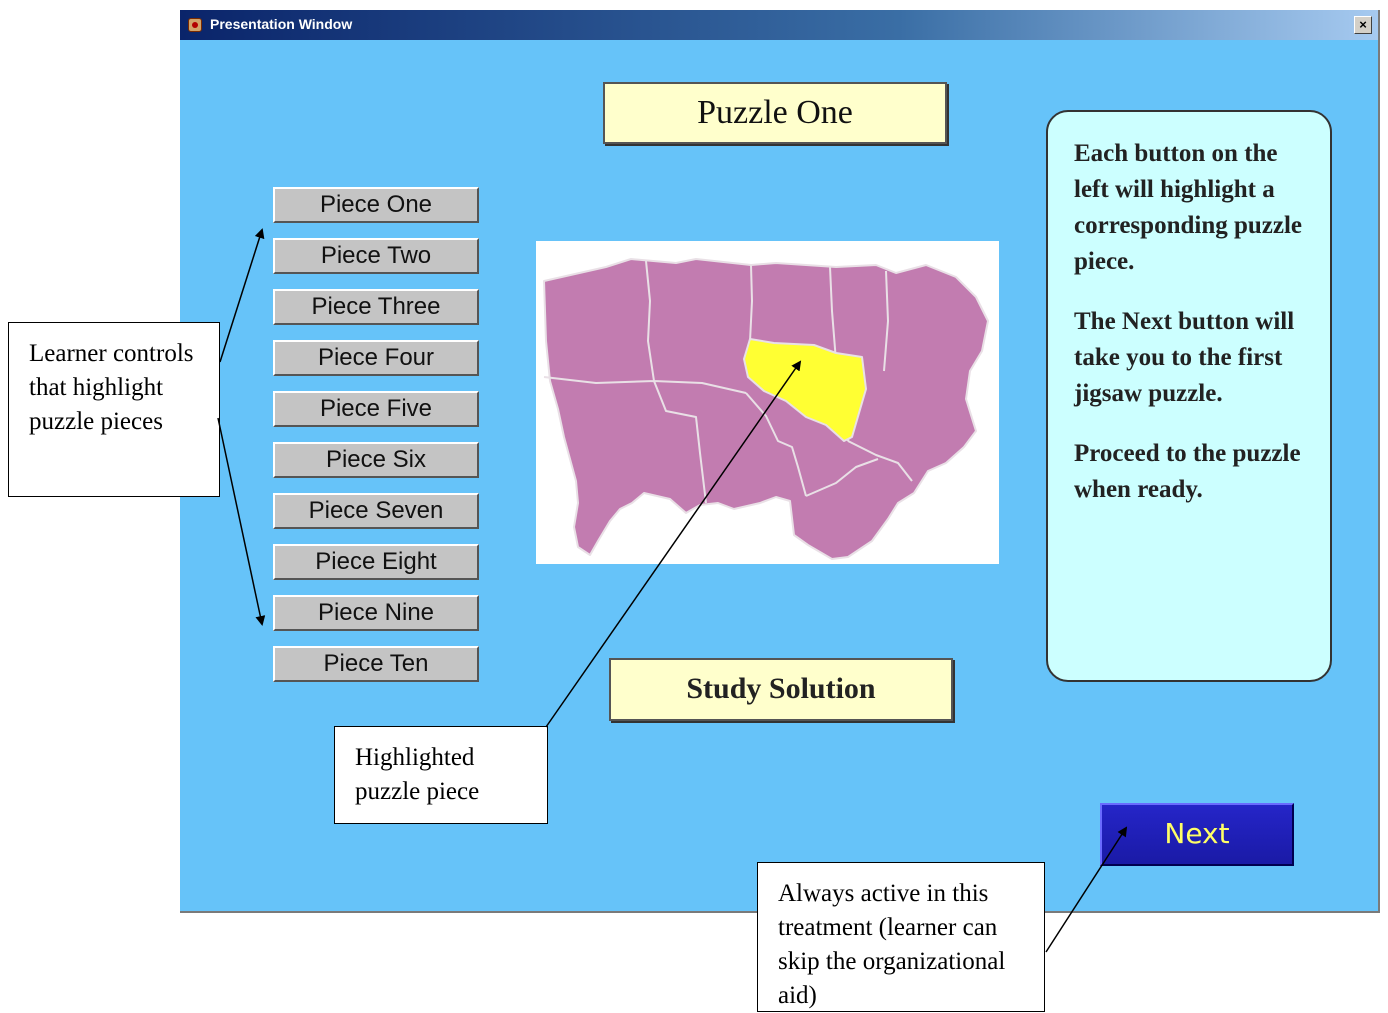 The height and width of the screenshot is (1013, 1388). What do you see at coordinates (1086, 889) in the screenshot?
I see `arrow-to-next-button` at bounding box center [1086, 889].